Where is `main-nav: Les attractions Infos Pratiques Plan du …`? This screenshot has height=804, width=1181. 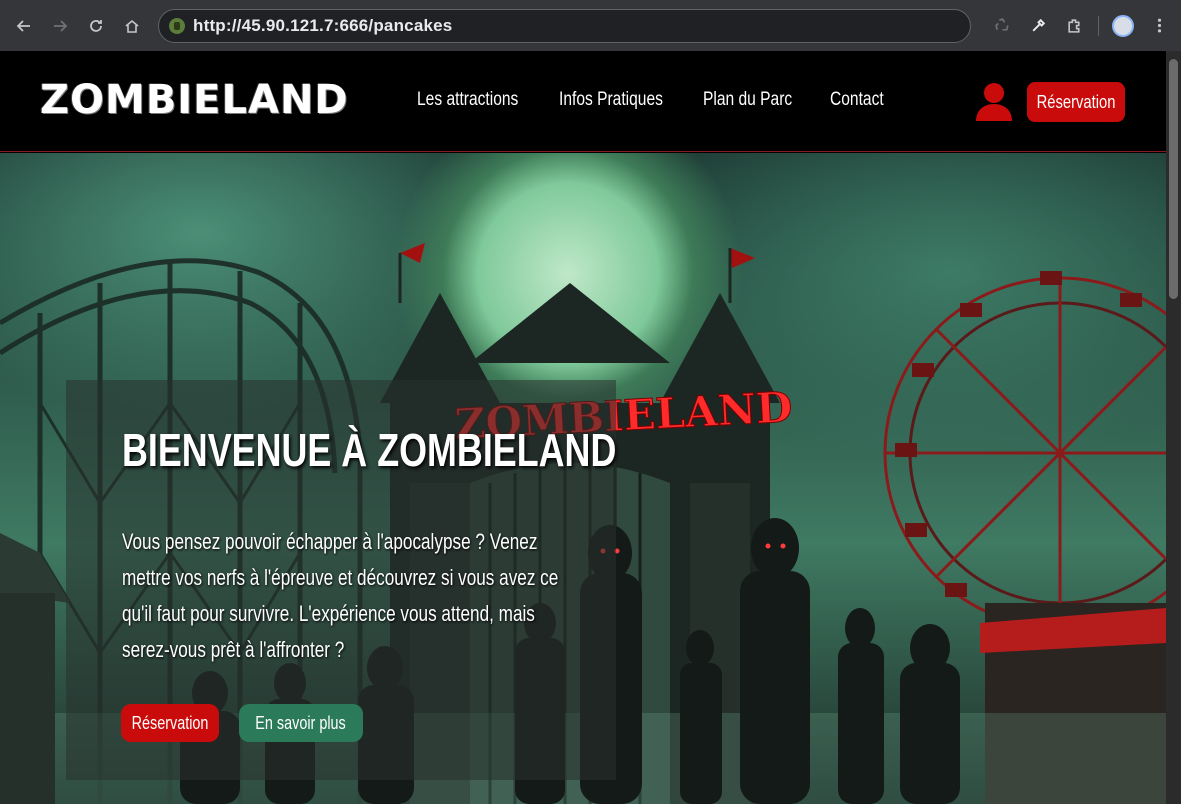 main-nav: Les attractions Infos Pratiques Plan du … is located at coordinates (650, 100).